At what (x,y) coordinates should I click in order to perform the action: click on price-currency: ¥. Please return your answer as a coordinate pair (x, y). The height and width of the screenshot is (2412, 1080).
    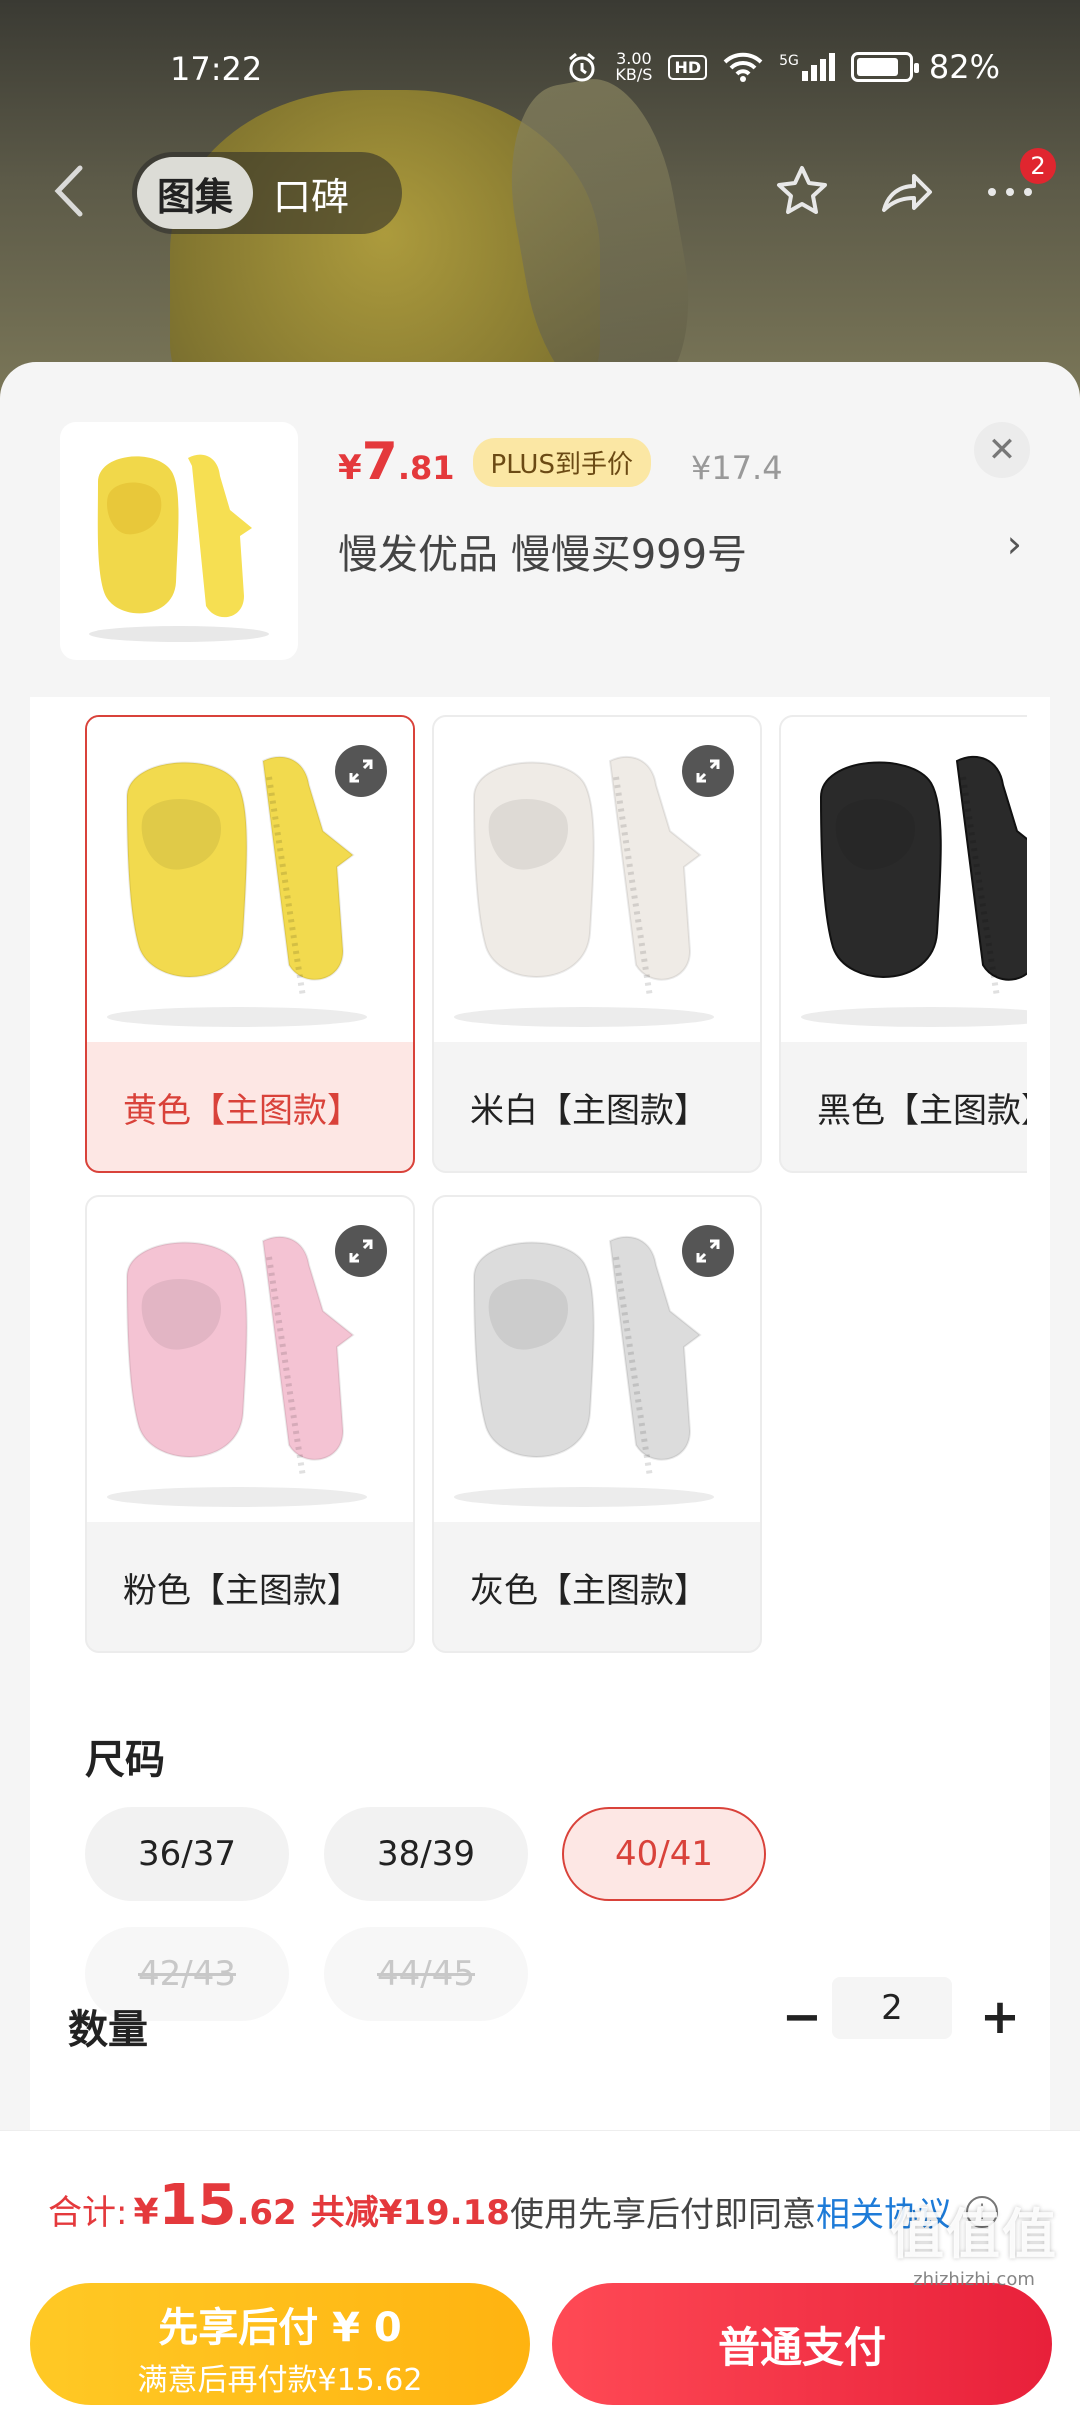
    Looking at the image, I should click on (350, 468).